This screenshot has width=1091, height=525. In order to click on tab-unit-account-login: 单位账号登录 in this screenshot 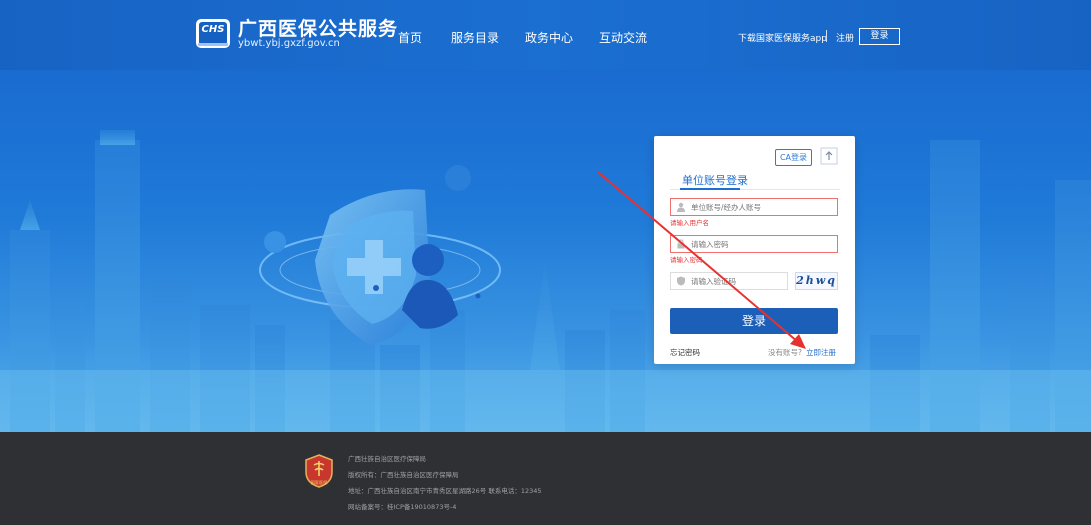, I will do `click(715, 180)`.